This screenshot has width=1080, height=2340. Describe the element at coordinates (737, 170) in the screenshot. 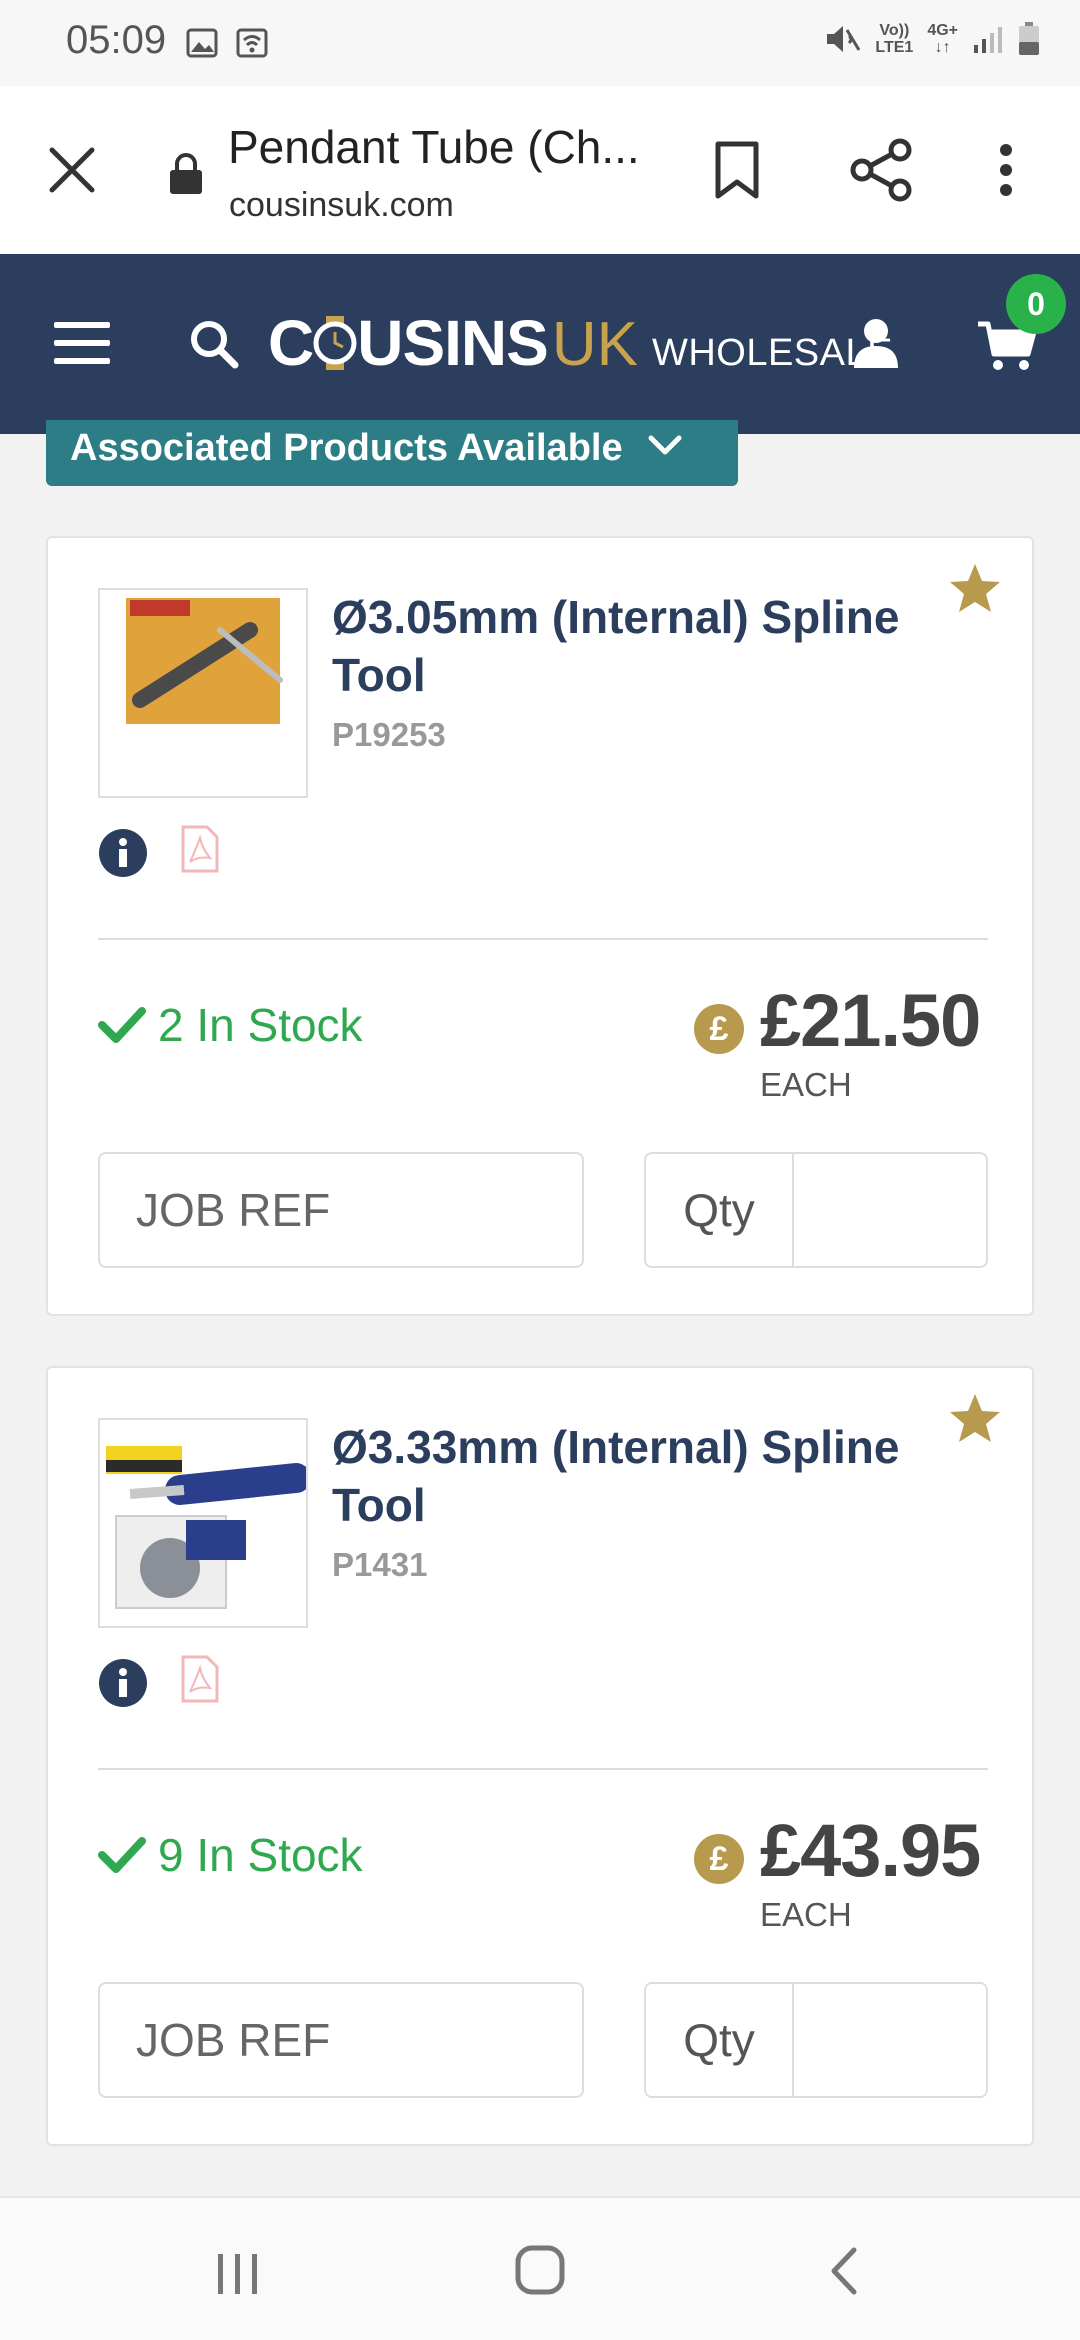

I see `bookmark-icon` at that location.